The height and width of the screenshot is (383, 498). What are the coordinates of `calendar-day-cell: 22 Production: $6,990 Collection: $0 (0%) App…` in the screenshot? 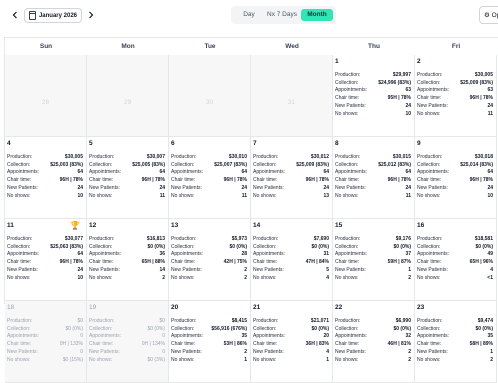 It's located at (374, 342).